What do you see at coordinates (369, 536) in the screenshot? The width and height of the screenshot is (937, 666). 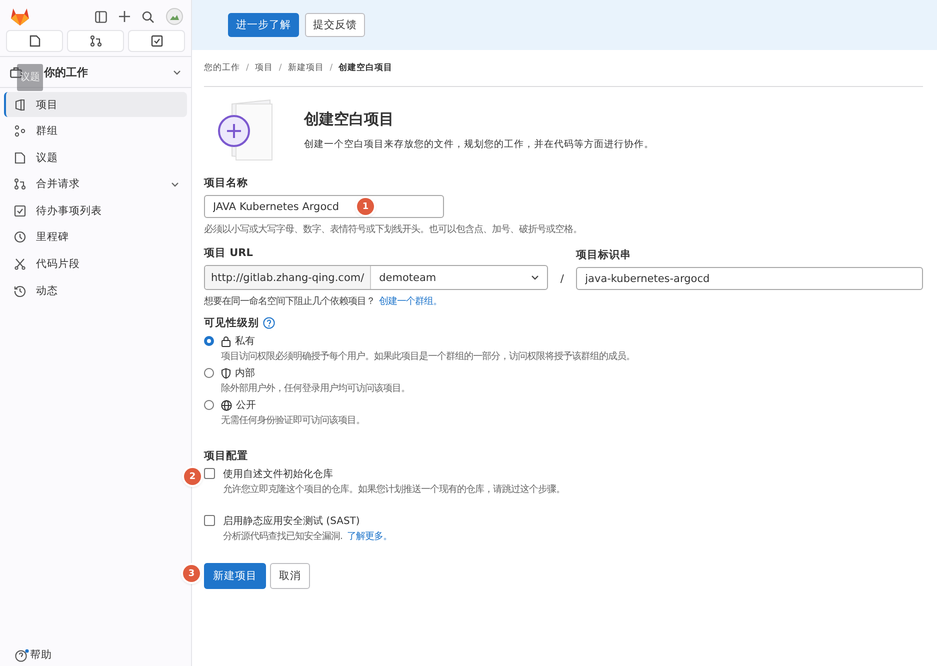 I see `learn-more-link: 了解更多。` at bounding box center [369, 536].